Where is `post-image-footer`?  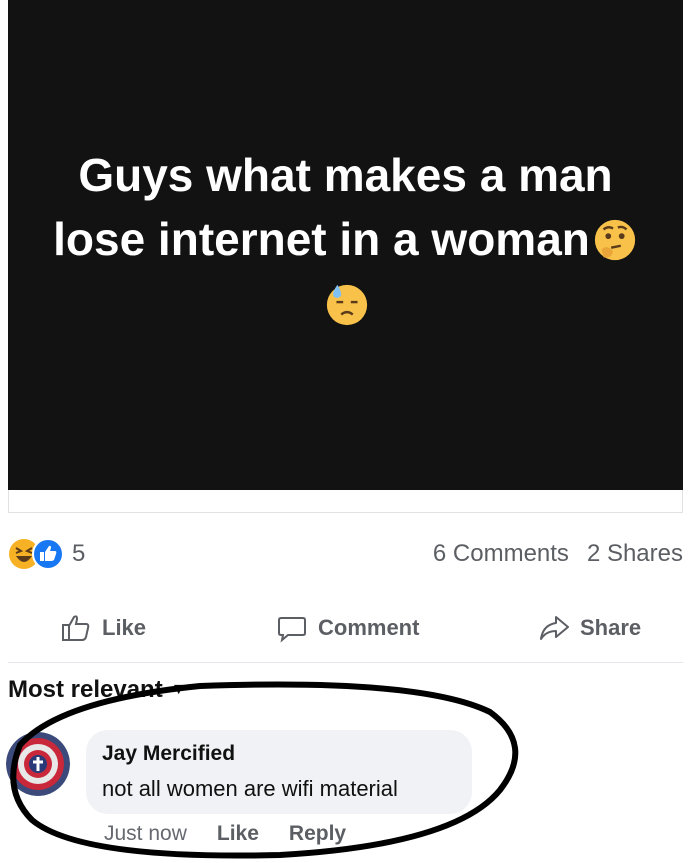 post-image-footer is located at coordinates (345, 501).